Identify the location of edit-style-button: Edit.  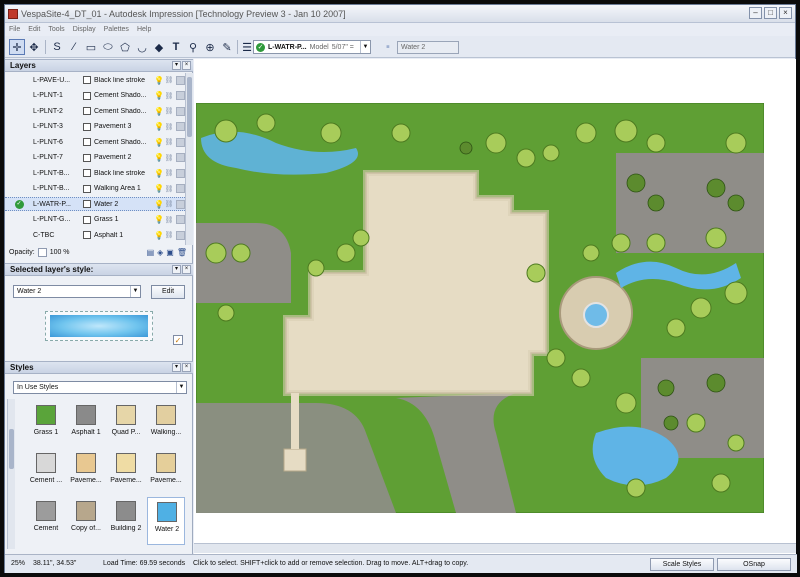
(168, 292).